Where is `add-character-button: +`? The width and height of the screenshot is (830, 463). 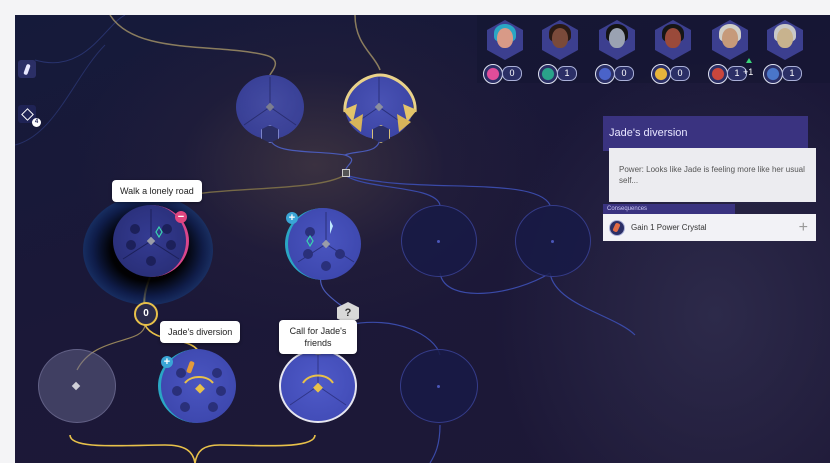 add-character-button: + is located at coordinates (292, 218).